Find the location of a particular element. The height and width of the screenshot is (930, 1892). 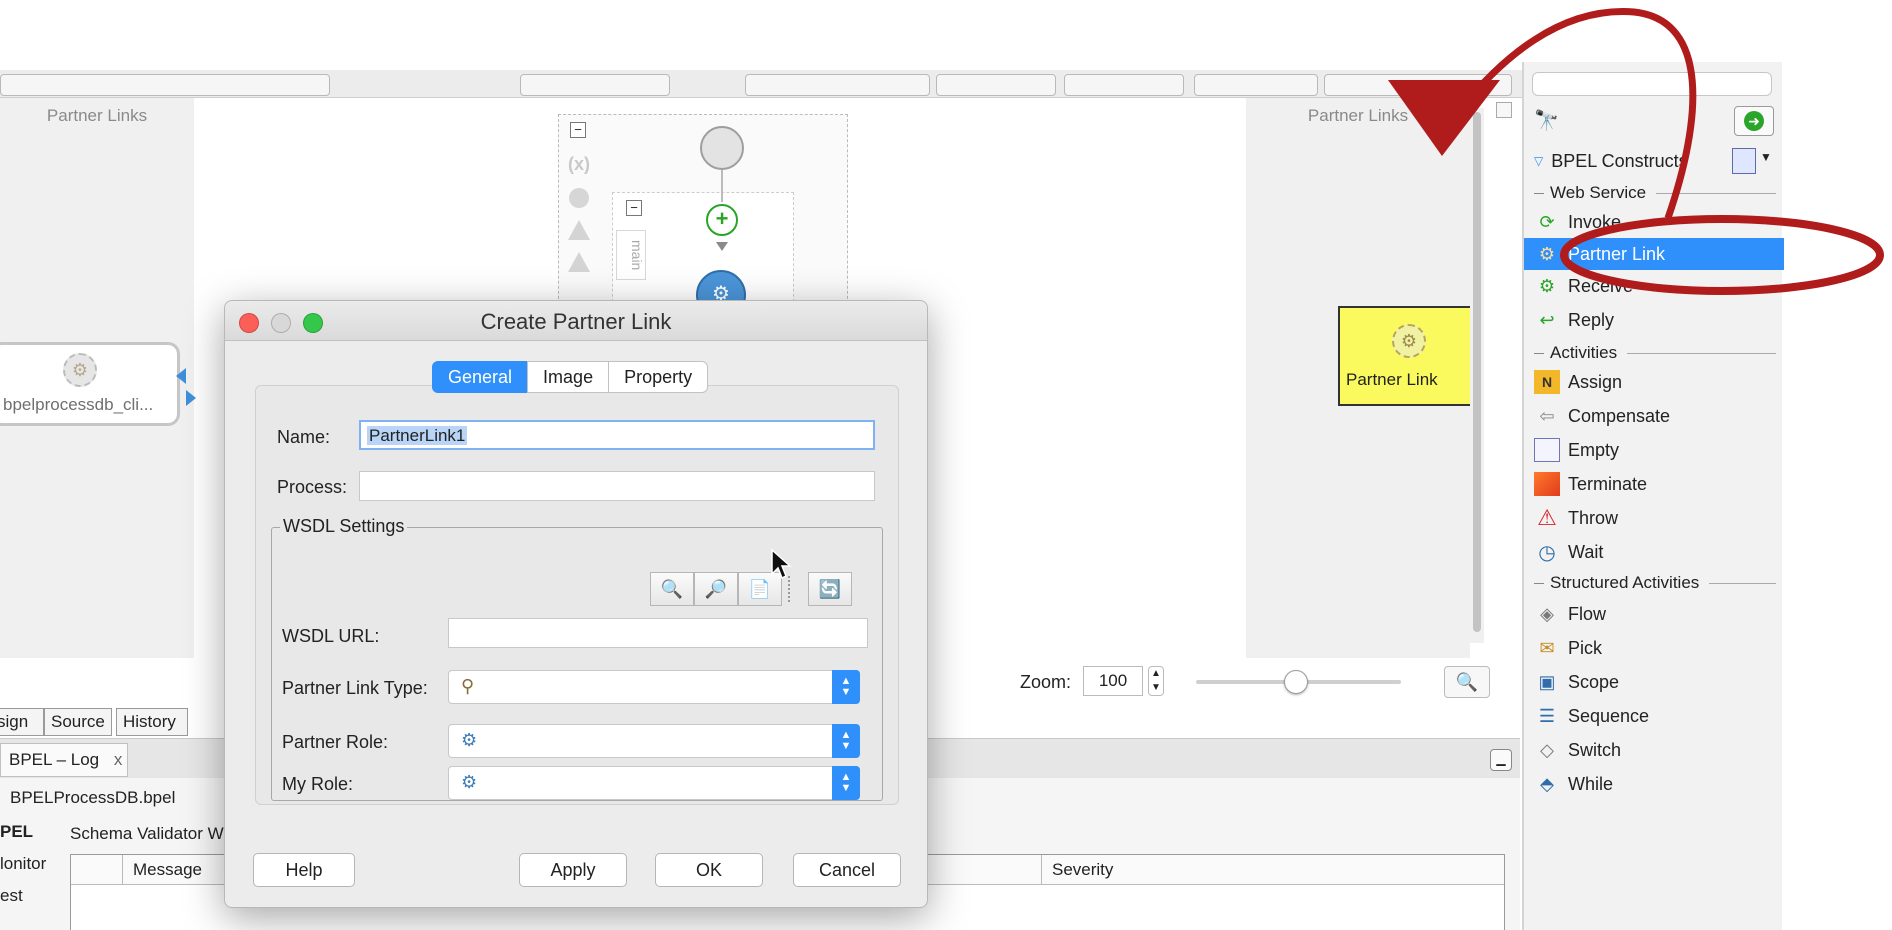

log-side-item: est is located at coordinates (11, 896).